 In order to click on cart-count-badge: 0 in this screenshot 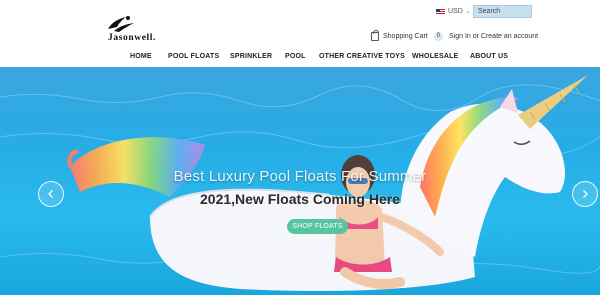, I will do `click(438, 36)`.